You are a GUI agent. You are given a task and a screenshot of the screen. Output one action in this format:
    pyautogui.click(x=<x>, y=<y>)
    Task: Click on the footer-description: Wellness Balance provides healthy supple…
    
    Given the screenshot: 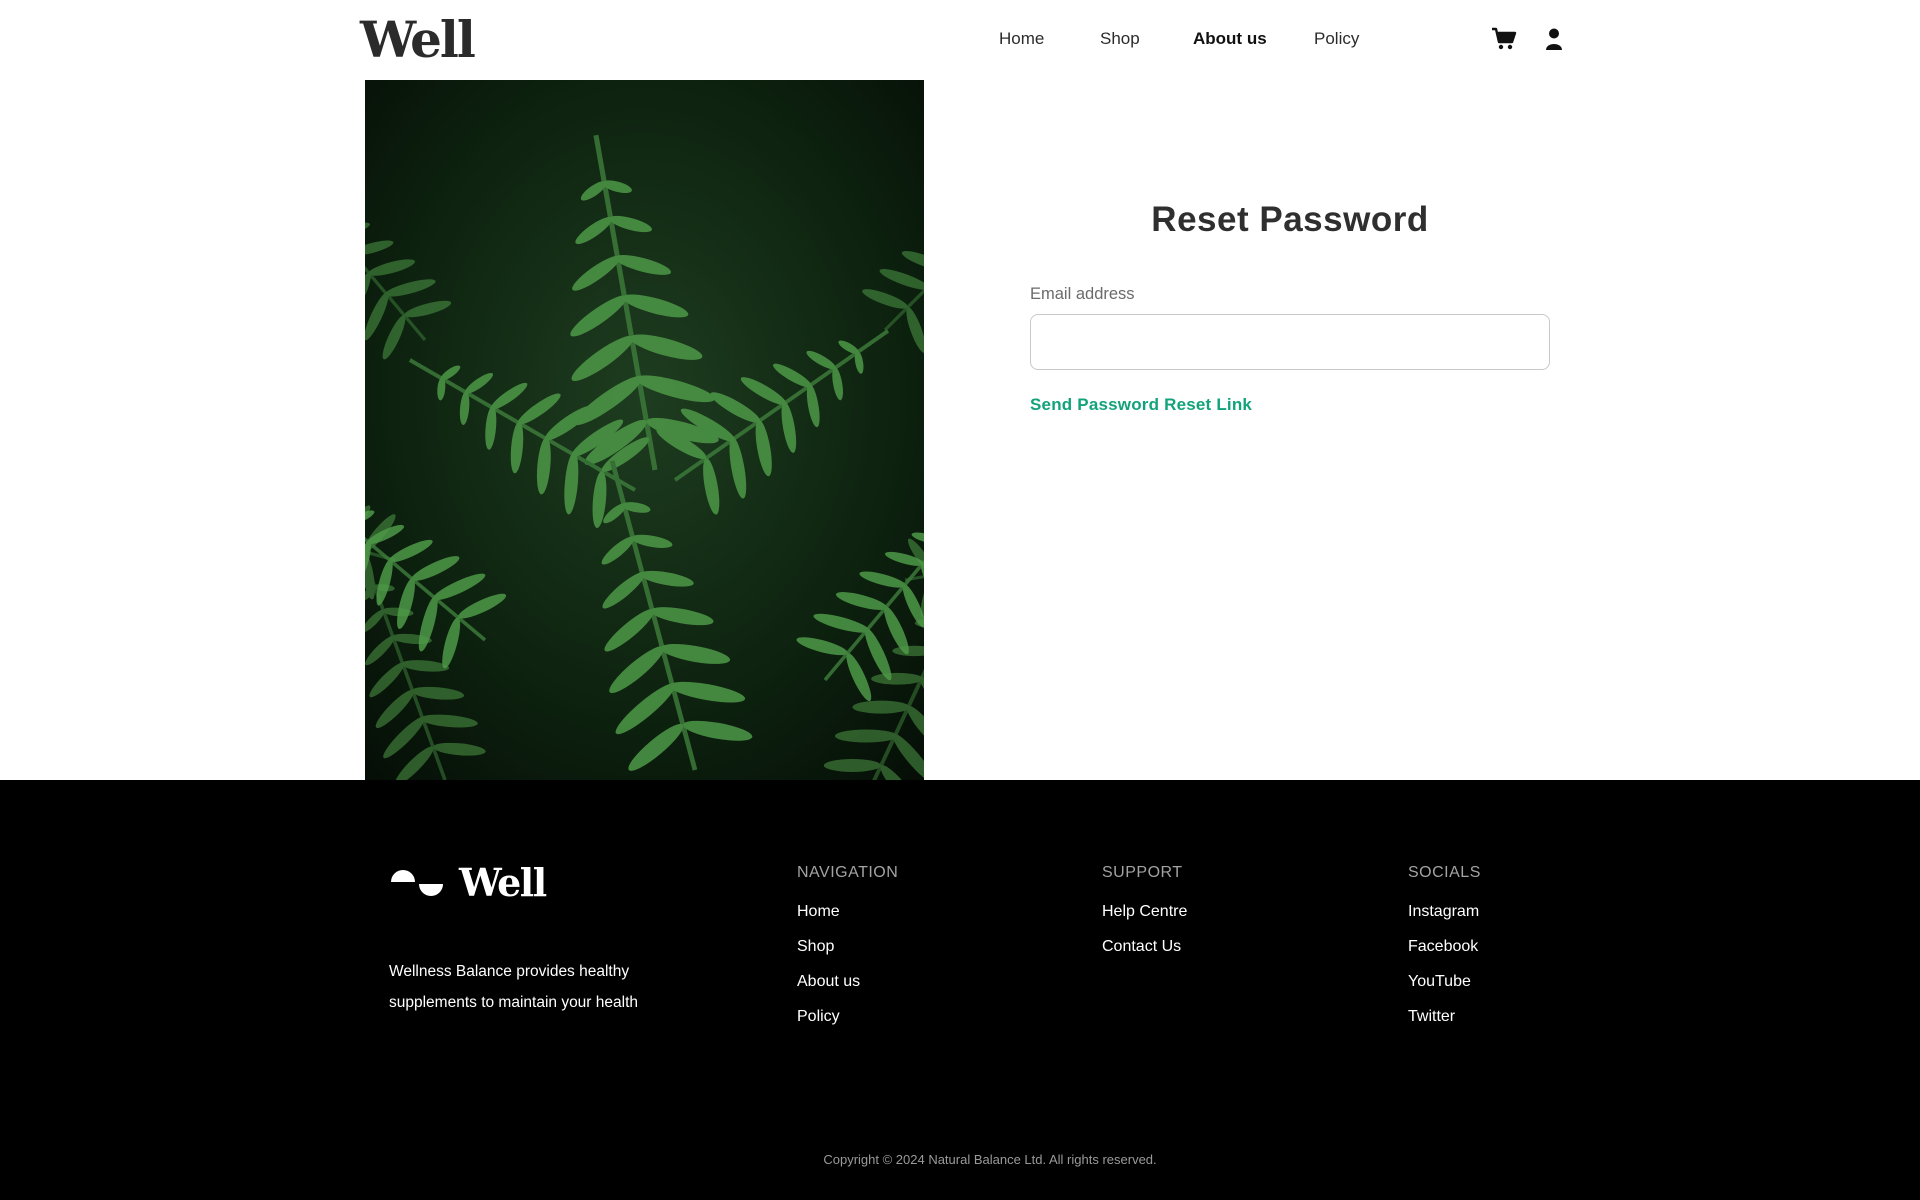 What is the action you would take?
    pyautogui.click(x=514, y=987)
    